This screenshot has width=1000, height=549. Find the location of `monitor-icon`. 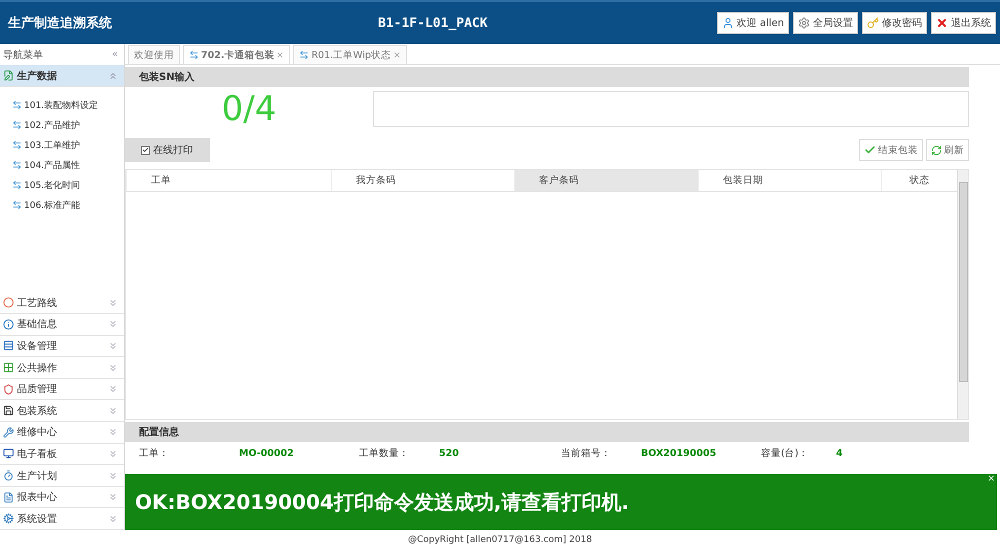

monitor-icon is located at coordinates (8, 454).